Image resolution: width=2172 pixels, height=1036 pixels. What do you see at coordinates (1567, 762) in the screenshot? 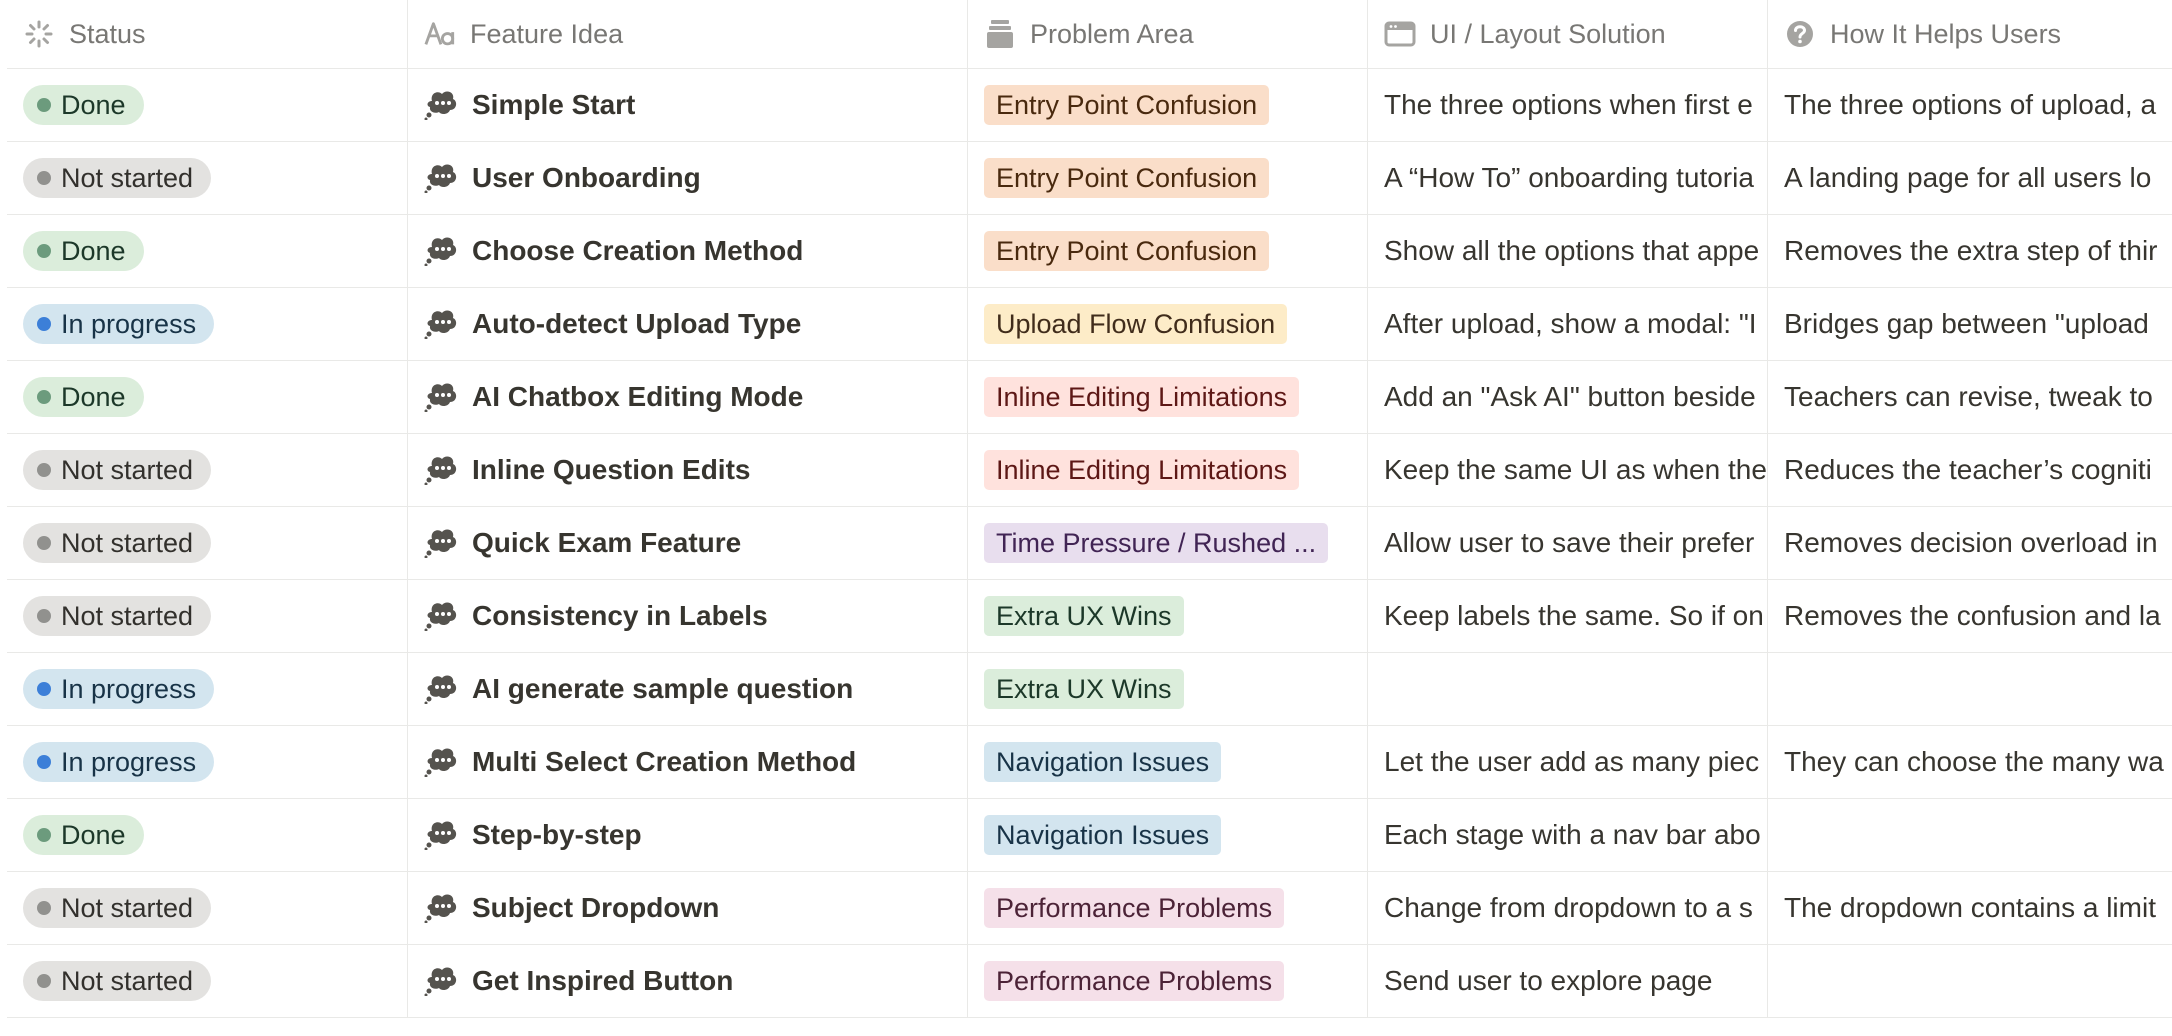
I see `cell-ui-layout-solution: Let the user add as many piec` at bounding box center [1567, 762].